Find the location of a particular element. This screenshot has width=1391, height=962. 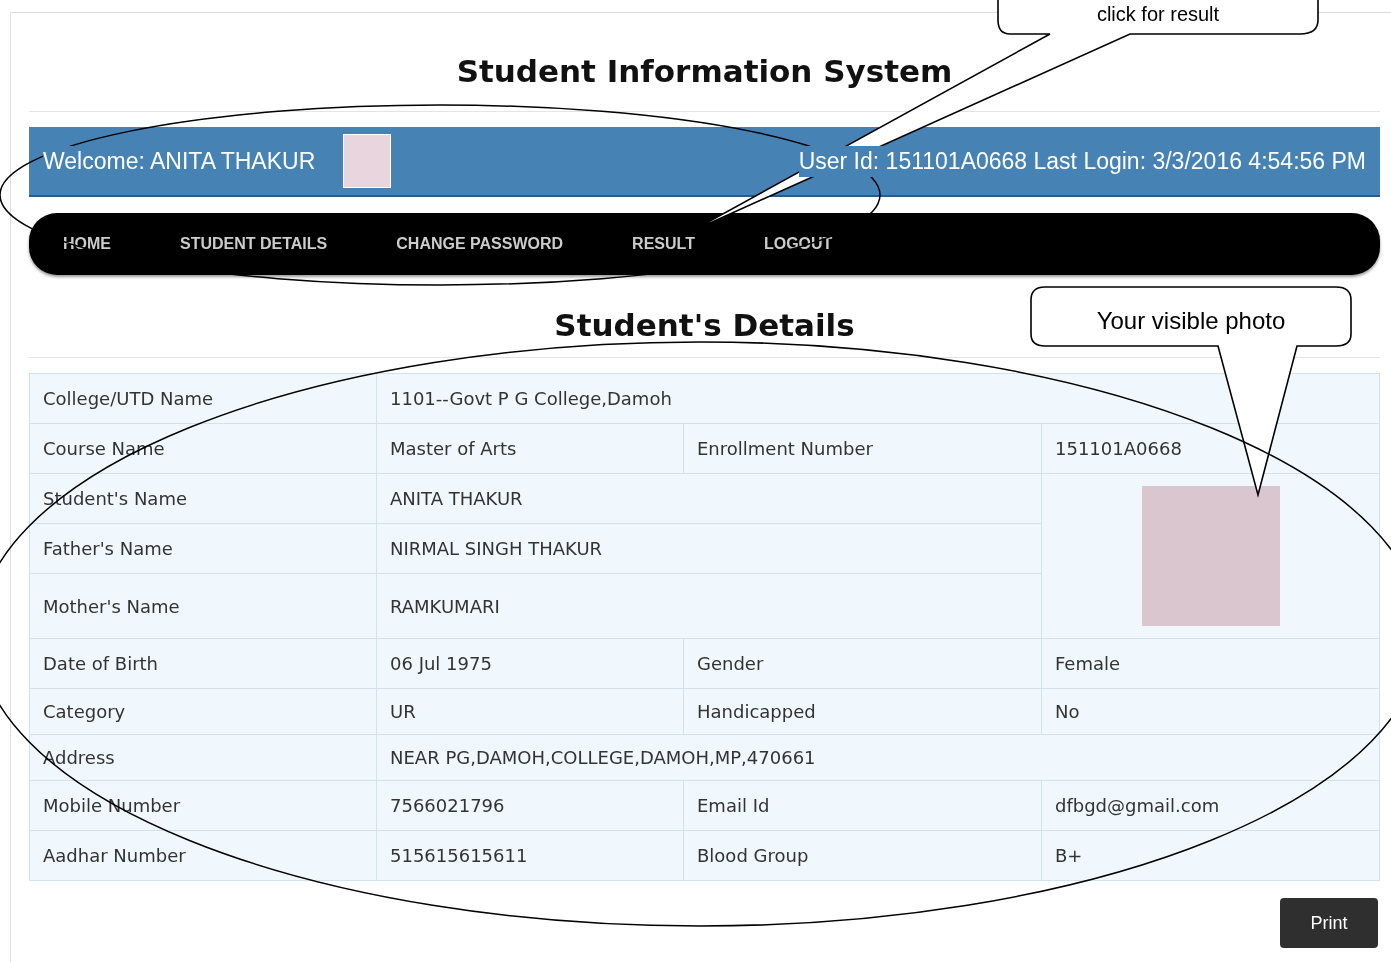

table-cell: No is located at coordinates (1210, 711).